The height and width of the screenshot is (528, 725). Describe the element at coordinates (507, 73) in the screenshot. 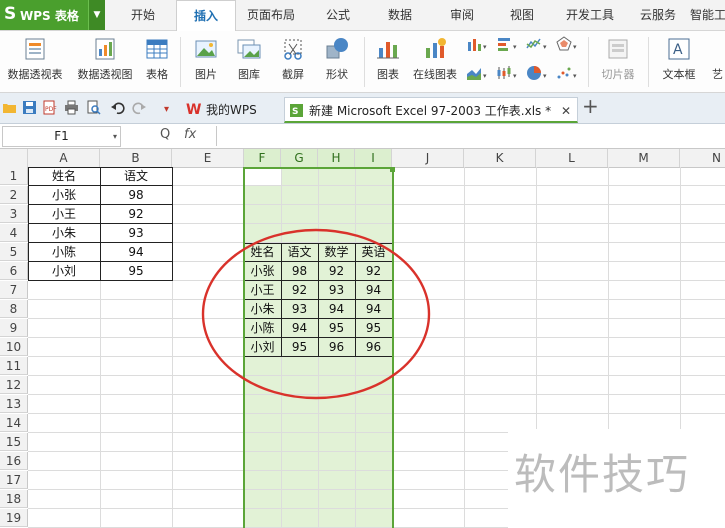

I see `stock-chart-icon: ▾` at that location.